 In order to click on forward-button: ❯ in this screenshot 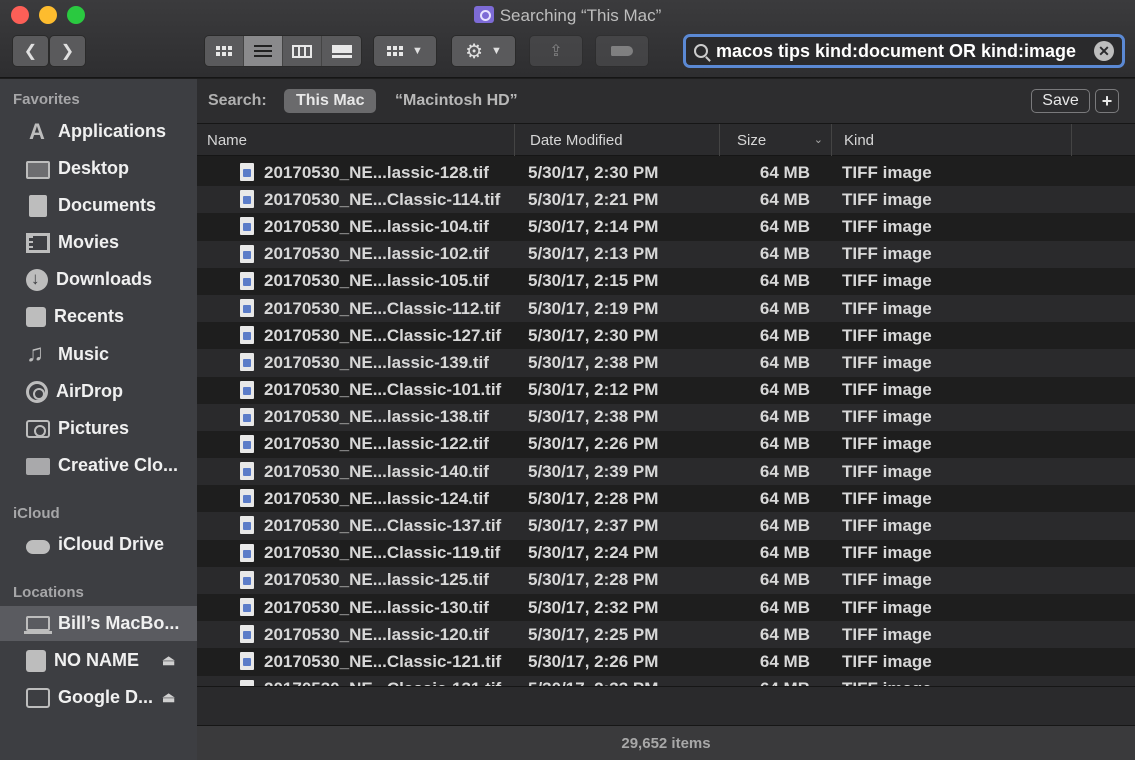, I will do `click(67, 51)`.